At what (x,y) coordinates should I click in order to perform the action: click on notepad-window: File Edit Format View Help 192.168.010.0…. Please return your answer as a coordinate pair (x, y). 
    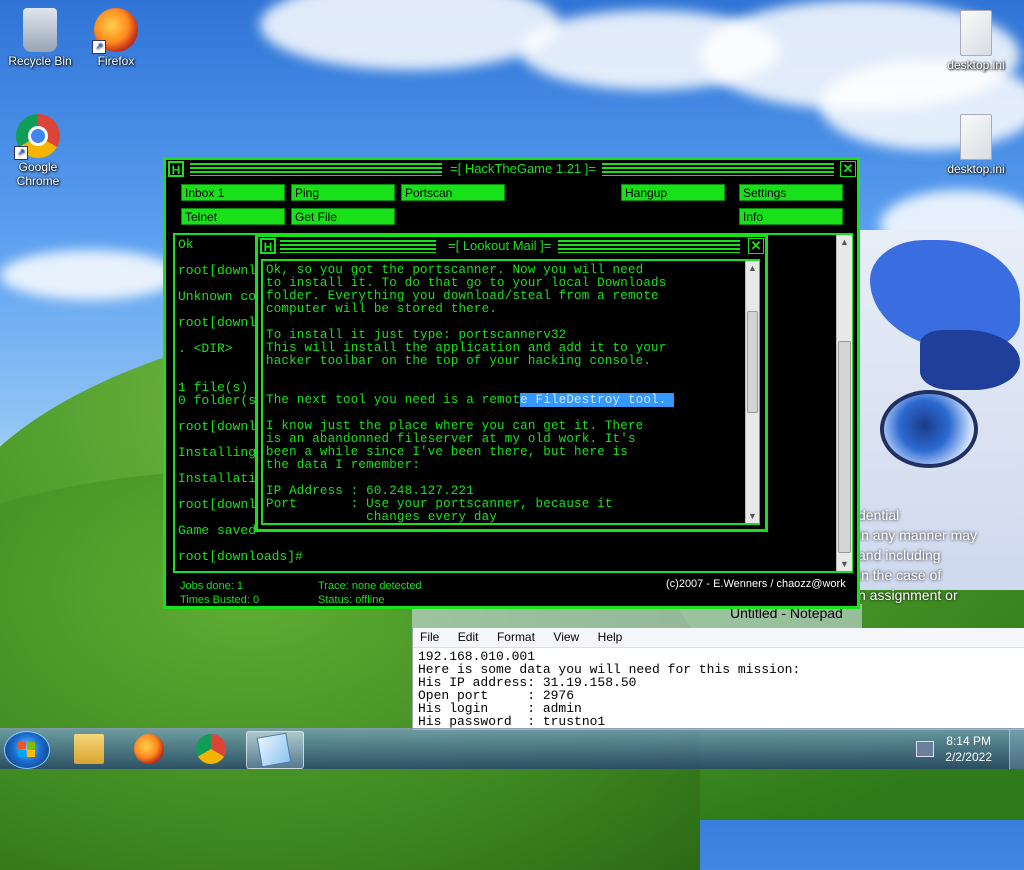
    Looking at the image, I should click on (718, 679).